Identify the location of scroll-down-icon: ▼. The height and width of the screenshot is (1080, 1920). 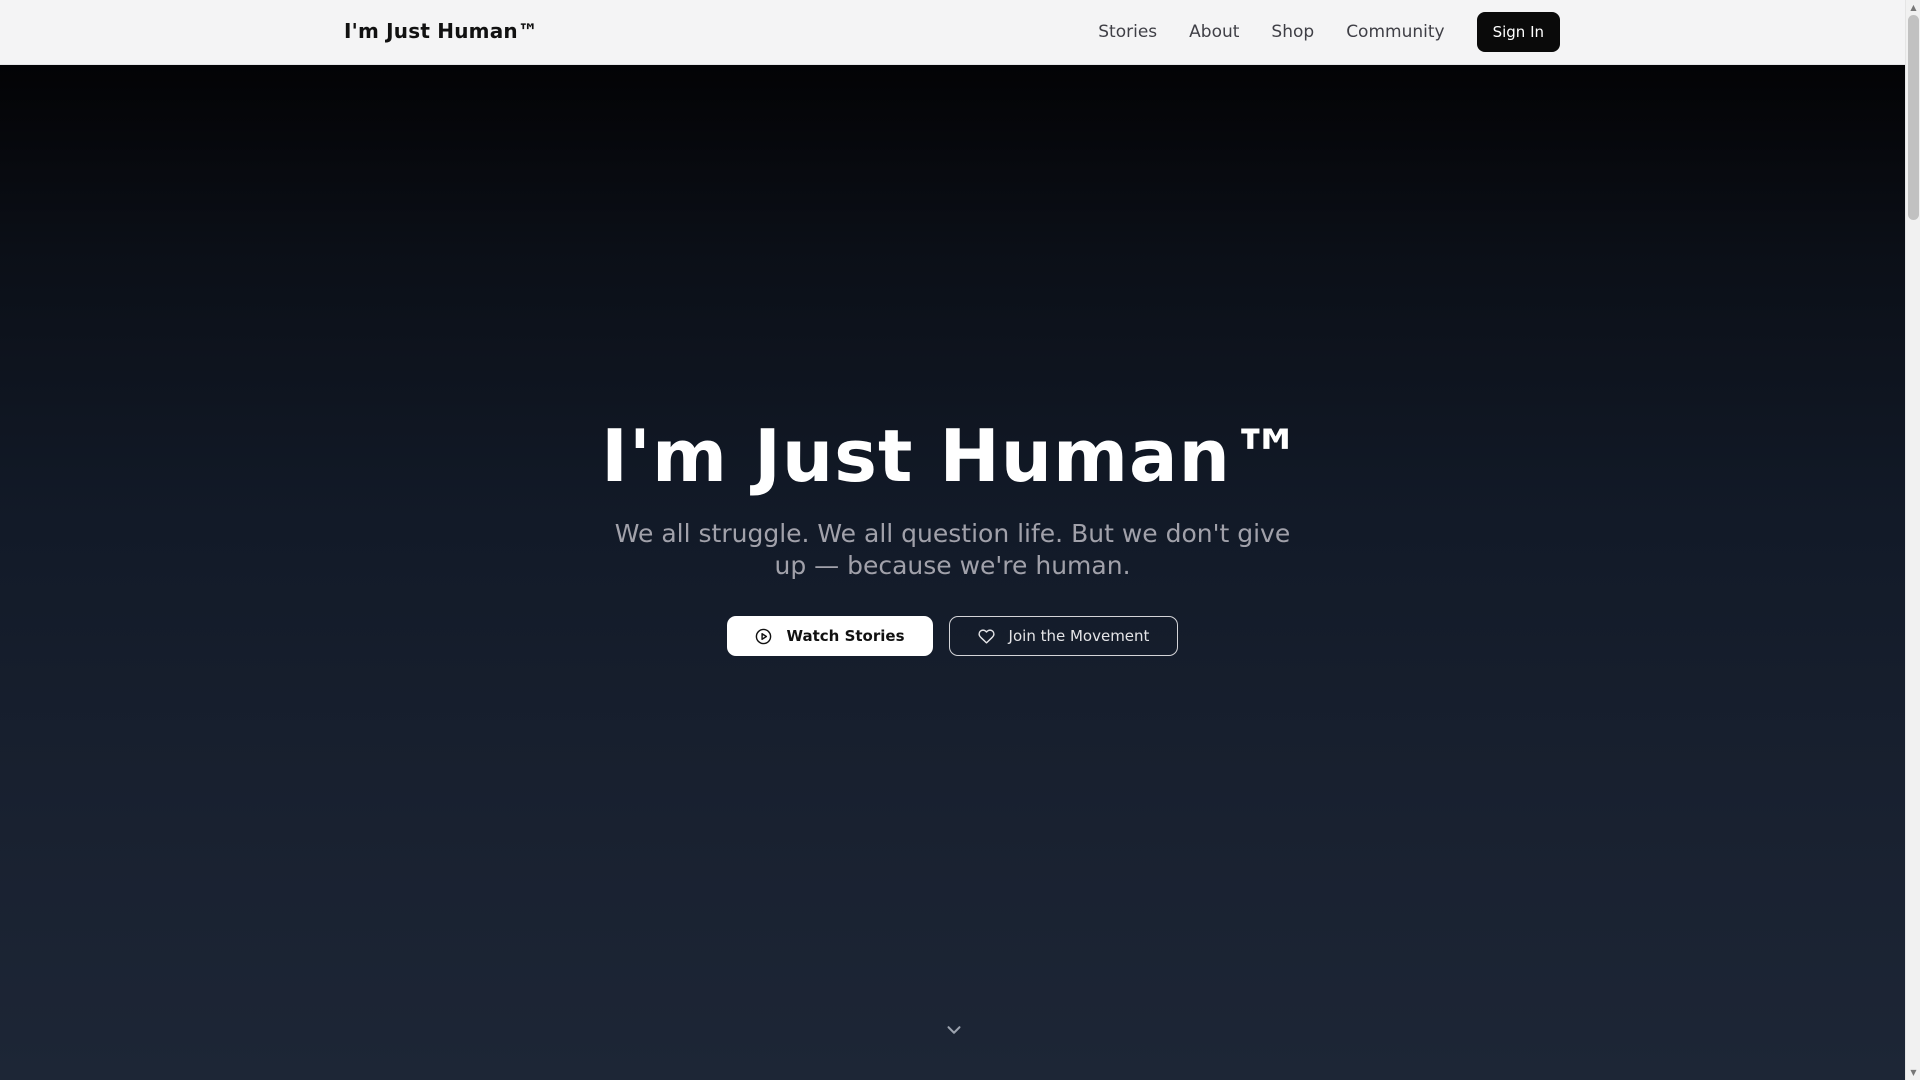
(1913, 1072).